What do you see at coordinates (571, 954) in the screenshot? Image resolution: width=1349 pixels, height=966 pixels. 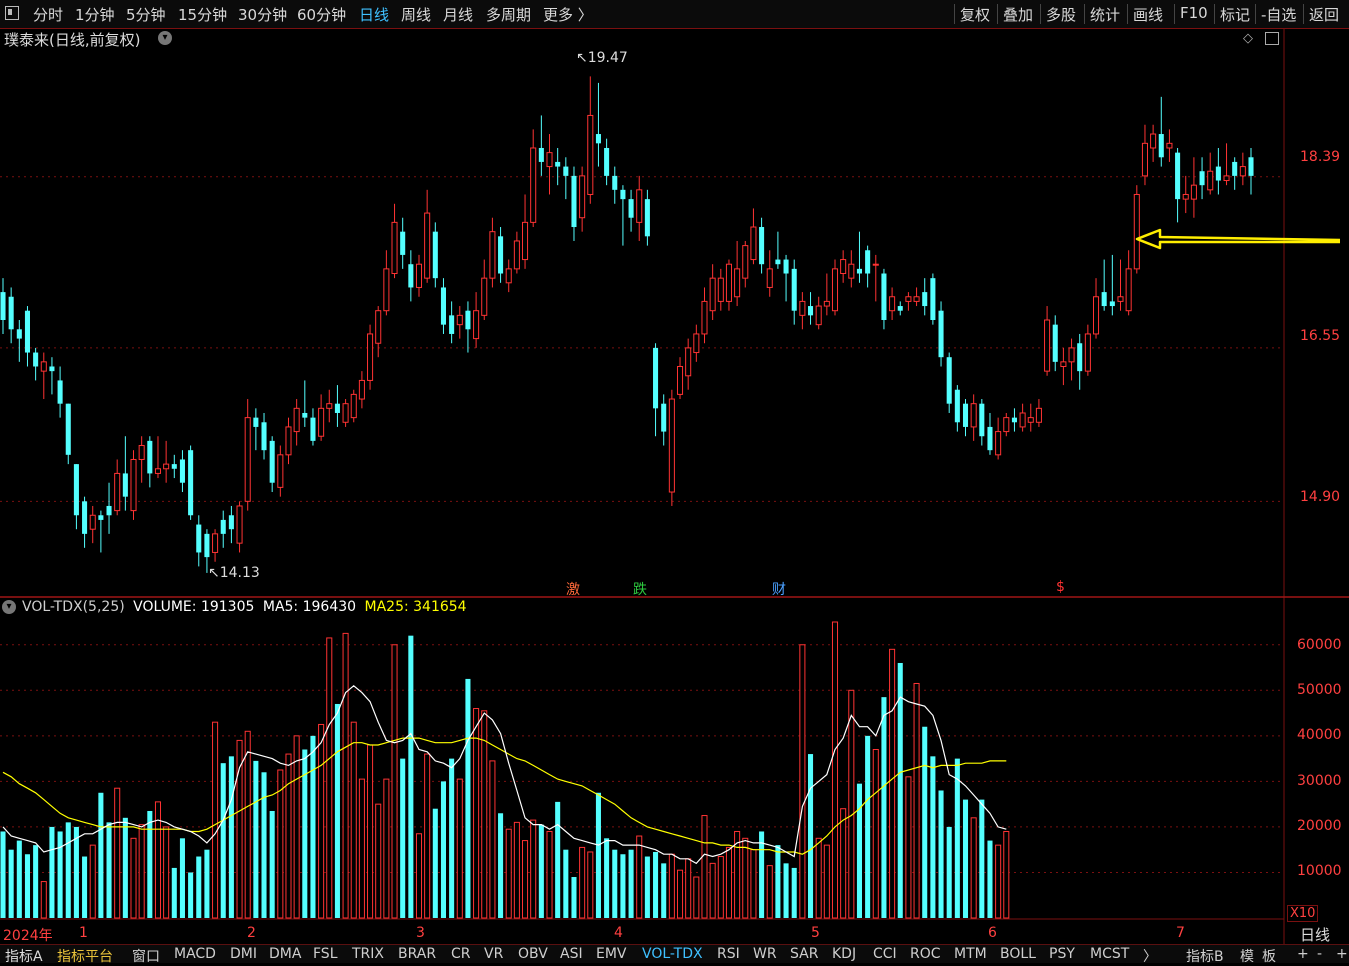 I see `indicator-tab: ASI` at bounding box center [571, 954].